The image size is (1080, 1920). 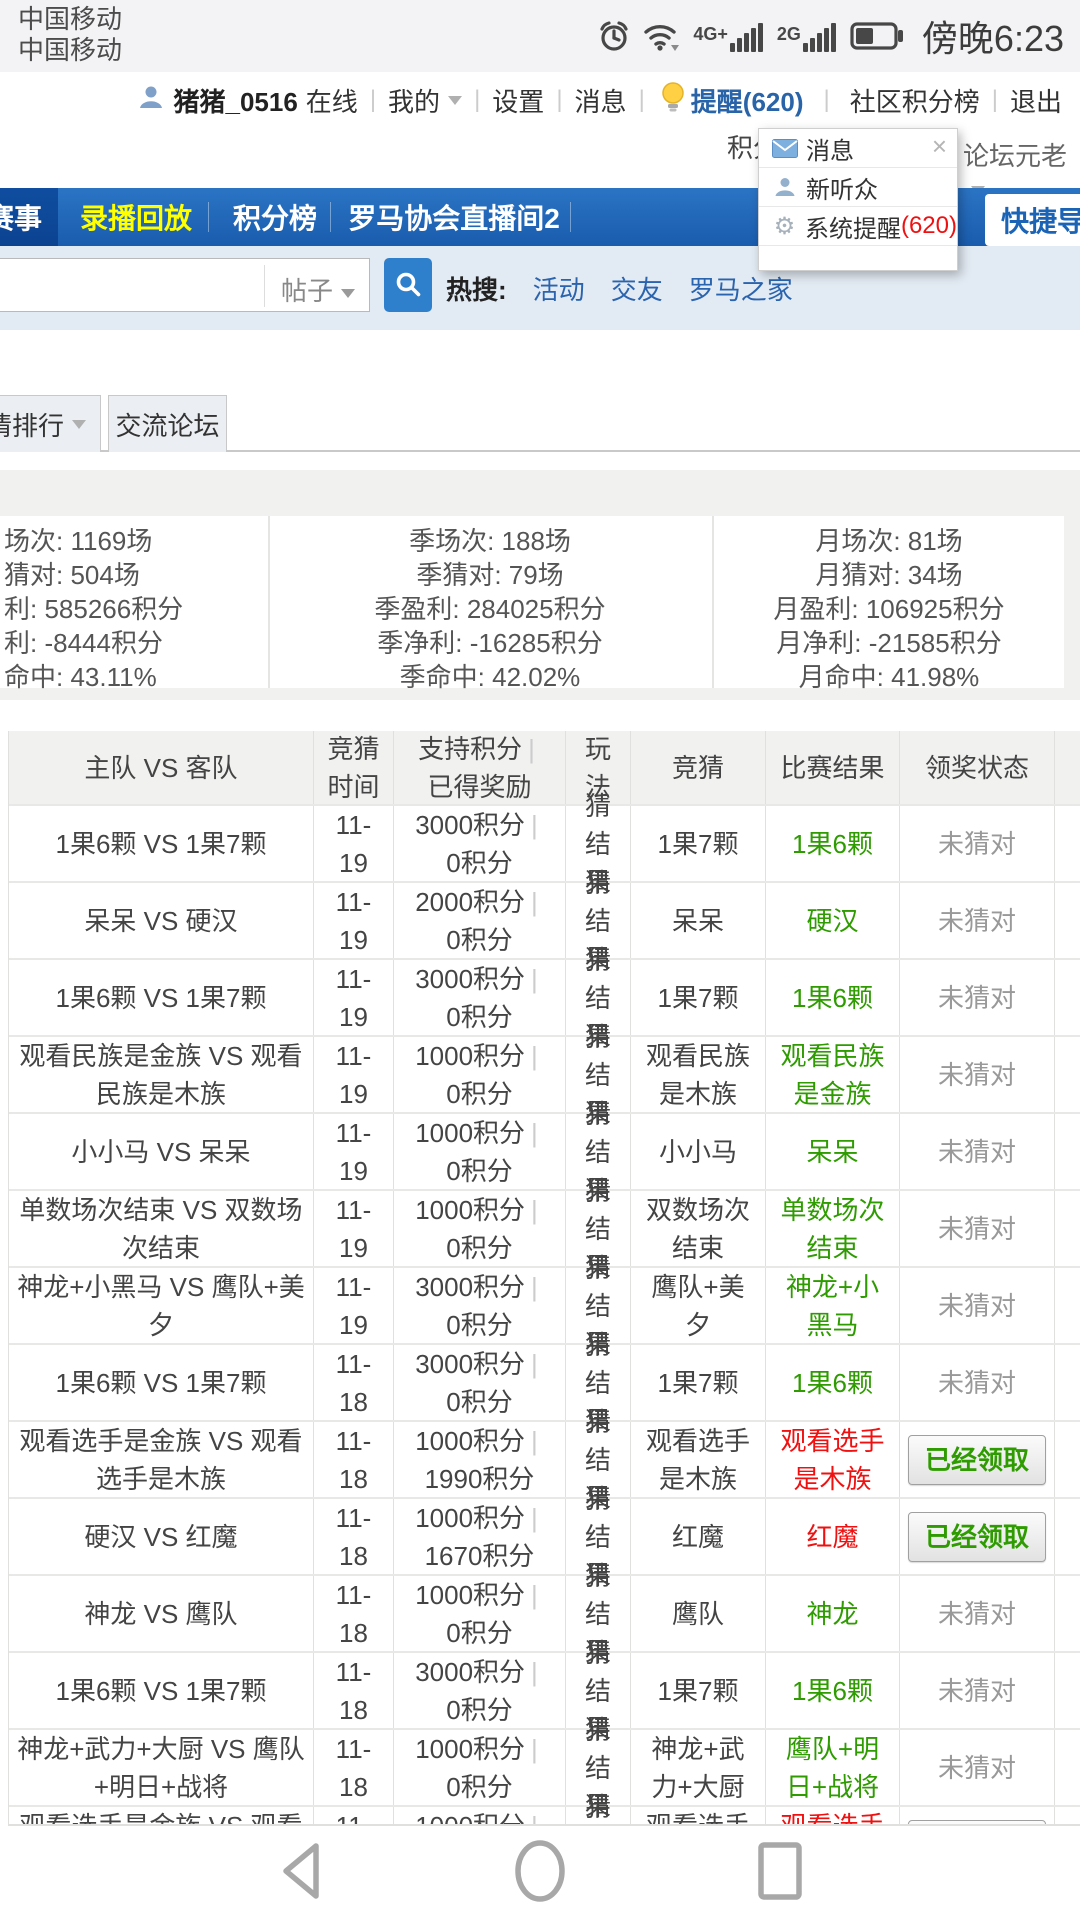 I want to click on my-menu: 我的, so click(x=414, y=100).